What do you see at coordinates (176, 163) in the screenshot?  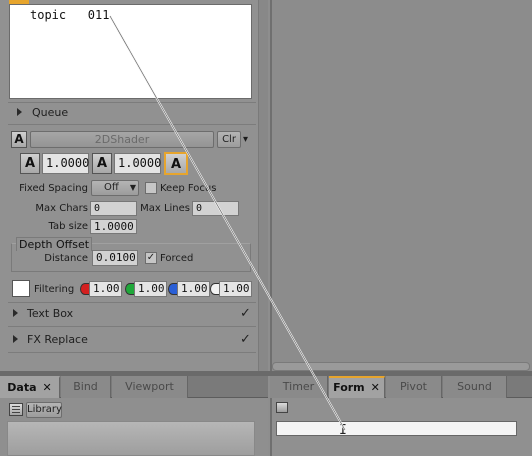 I see `proportional-scale-icon: A` at bounding box center [176, 163].